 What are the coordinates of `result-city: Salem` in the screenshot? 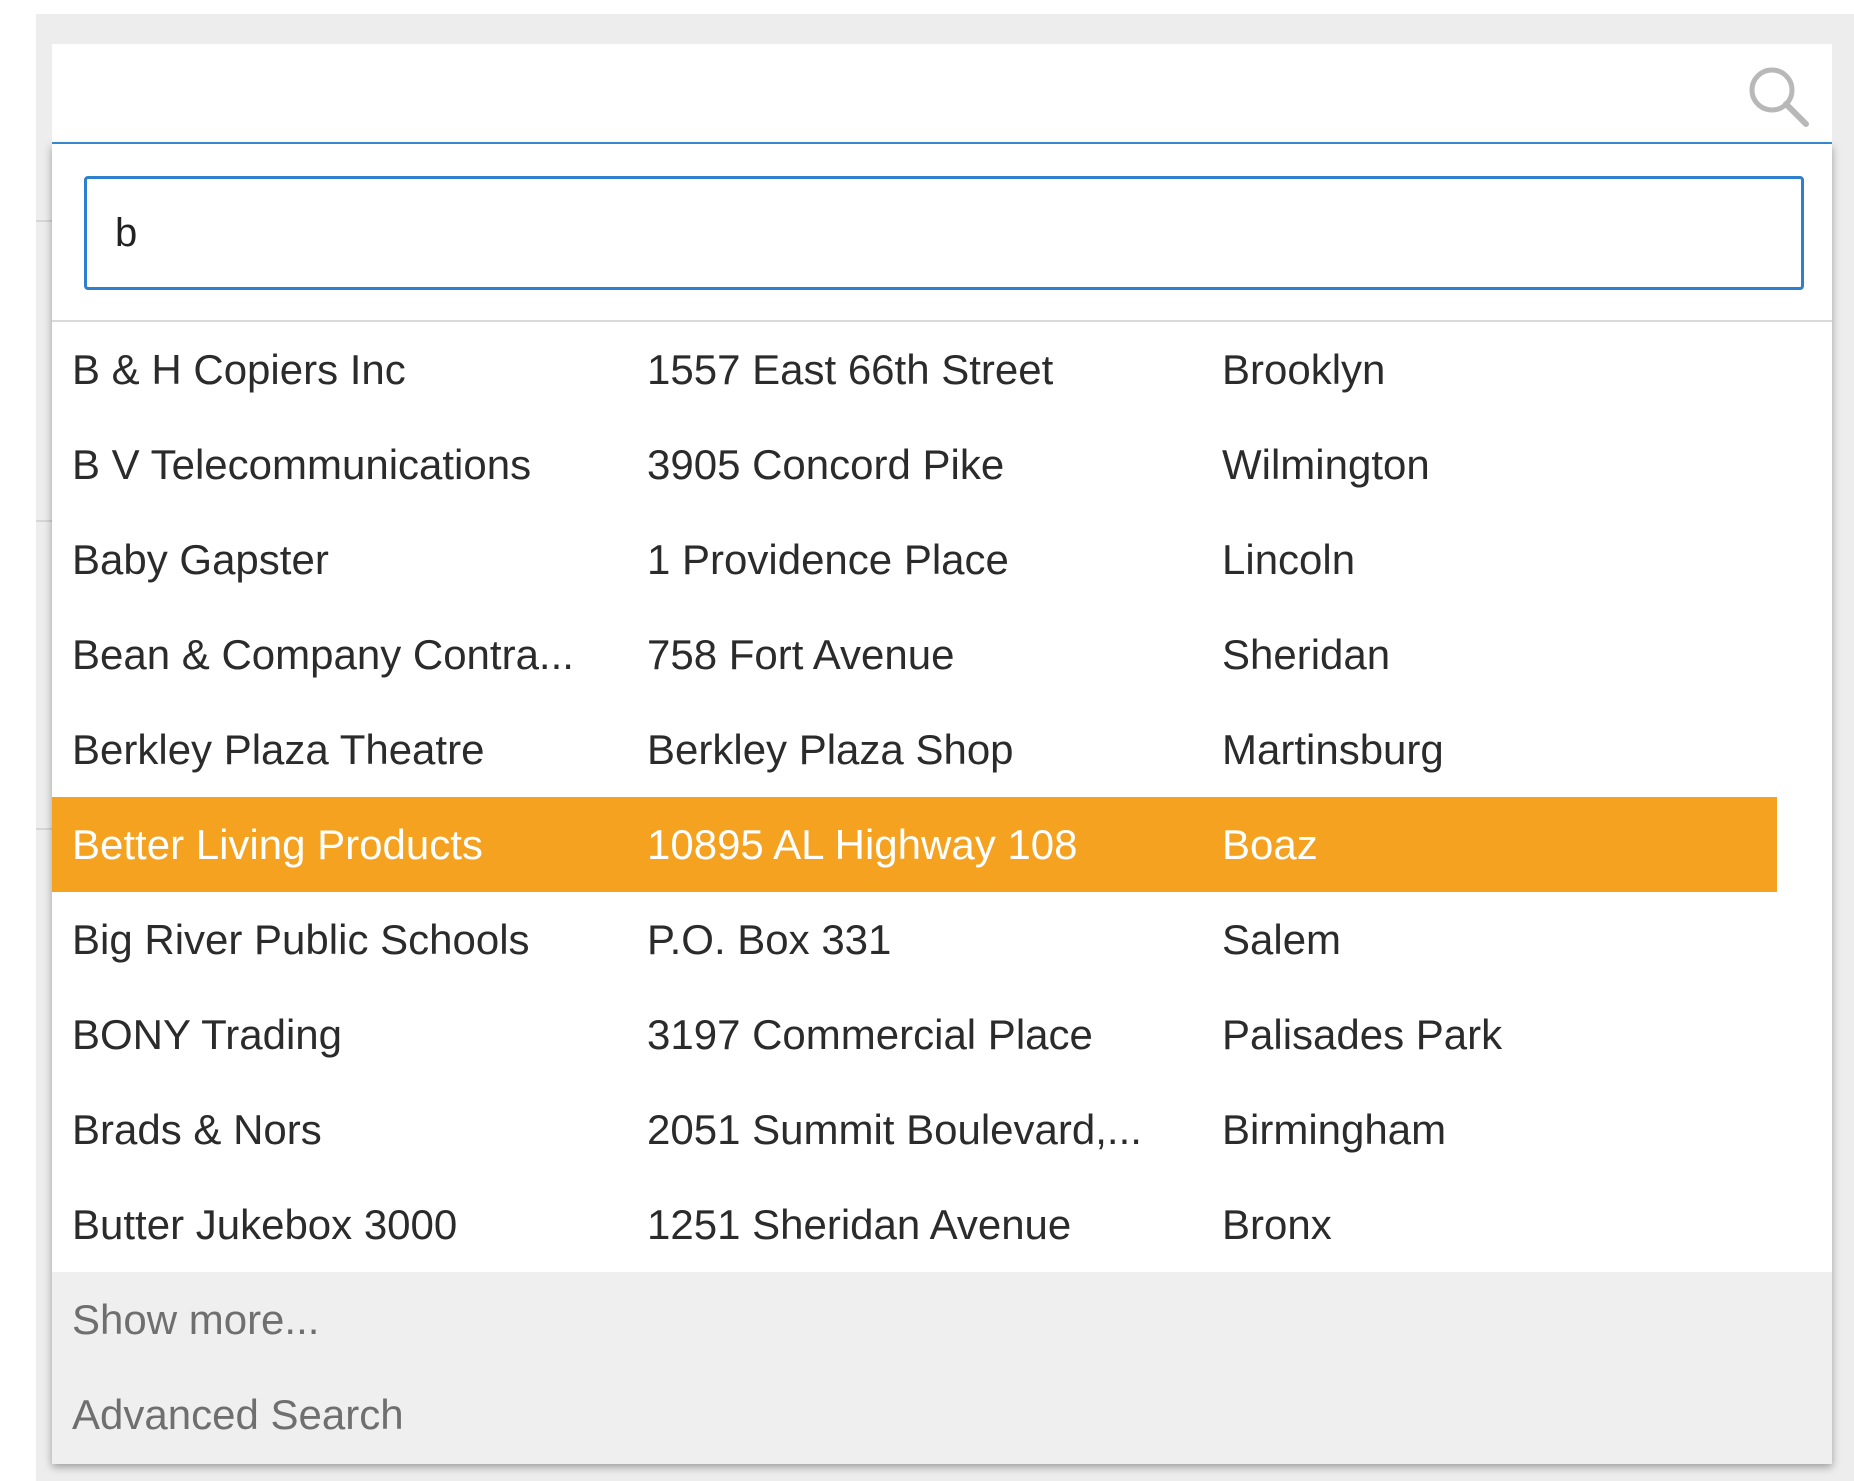 It's located at (1282, 939).